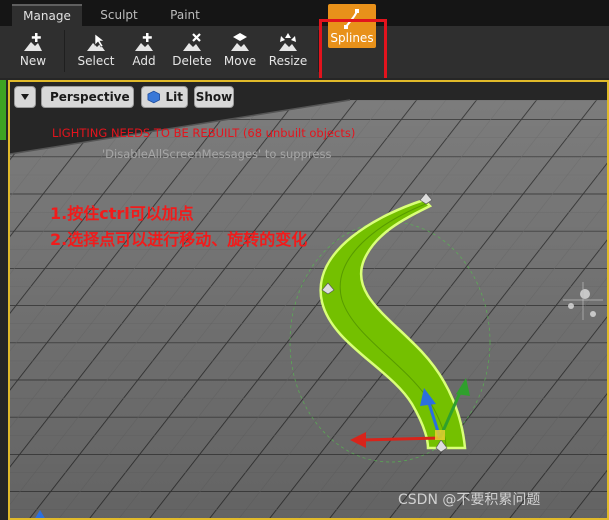  I want to click on tab-manage: Manage, so click(47, 15).